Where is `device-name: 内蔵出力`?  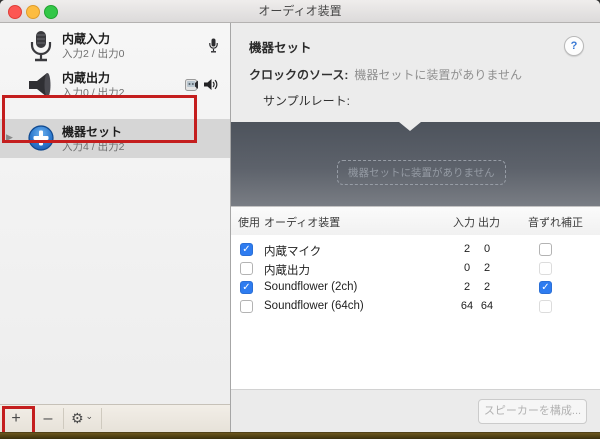 device-name: 内蔵出力 is located at coordinates (86, 78).